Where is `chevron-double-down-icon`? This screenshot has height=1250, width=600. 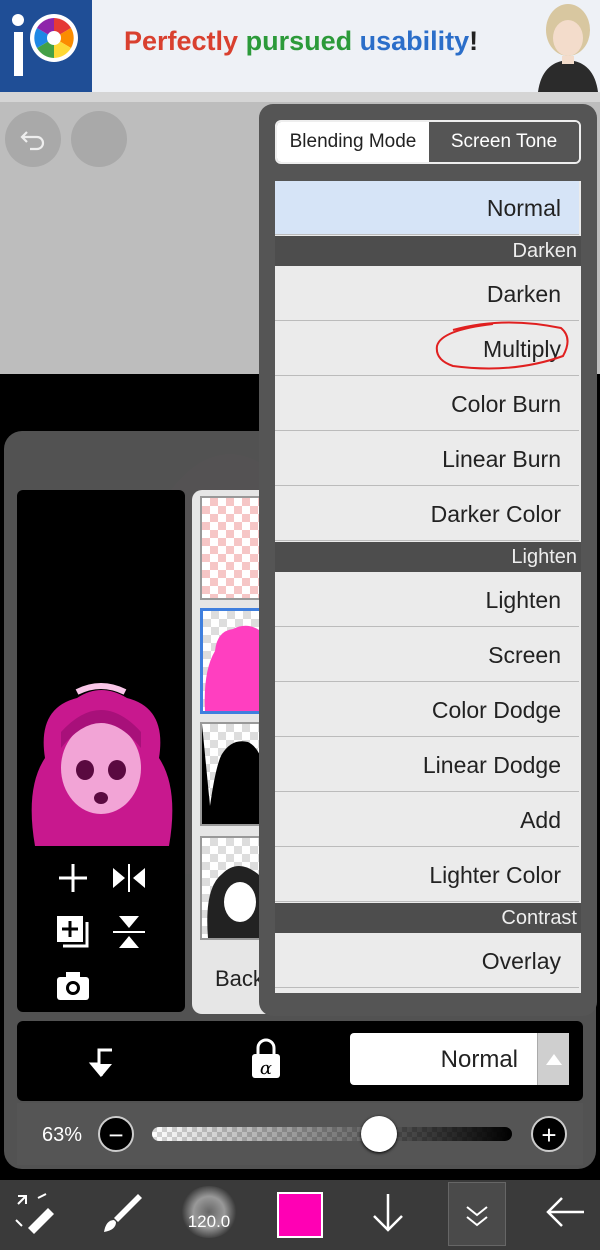
chevron-double-down-icon is located at coordinates (477, 1216).